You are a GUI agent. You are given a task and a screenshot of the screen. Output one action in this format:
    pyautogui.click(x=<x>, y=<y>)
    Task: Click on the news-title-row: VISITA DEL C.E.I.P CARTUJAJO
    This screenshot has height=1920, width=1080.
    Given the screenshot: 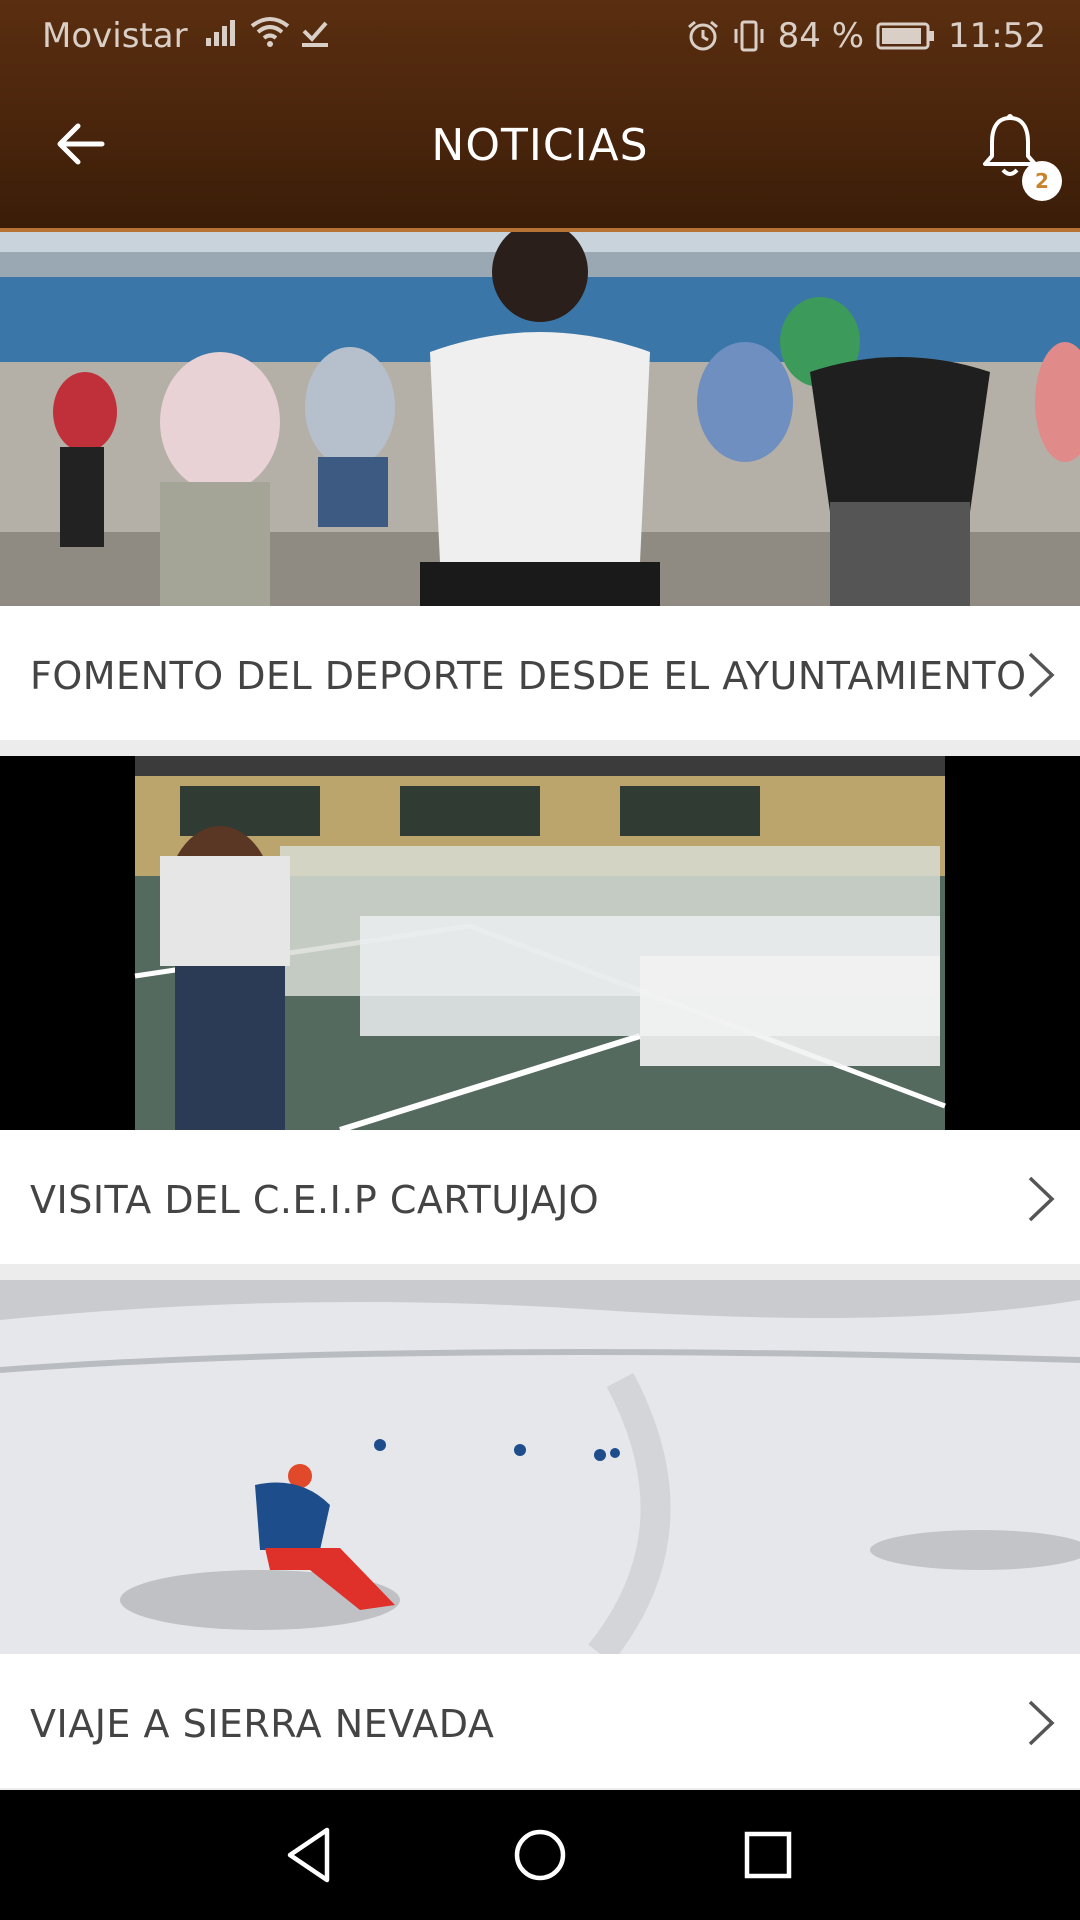 What is the action you would take?
    pyautogui.click(x=540, y=1197)
    